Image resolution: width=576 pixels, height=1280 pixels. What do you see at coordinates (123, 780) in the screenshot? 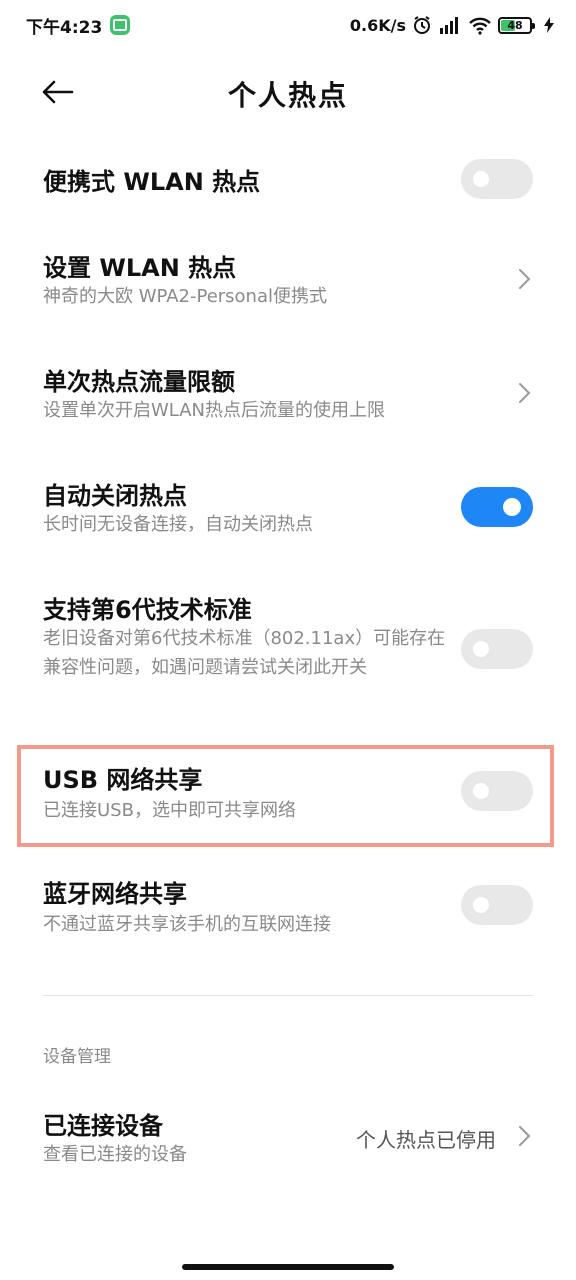
I see `setting-title: USB 网络共享` at bounding box center [123, 780].